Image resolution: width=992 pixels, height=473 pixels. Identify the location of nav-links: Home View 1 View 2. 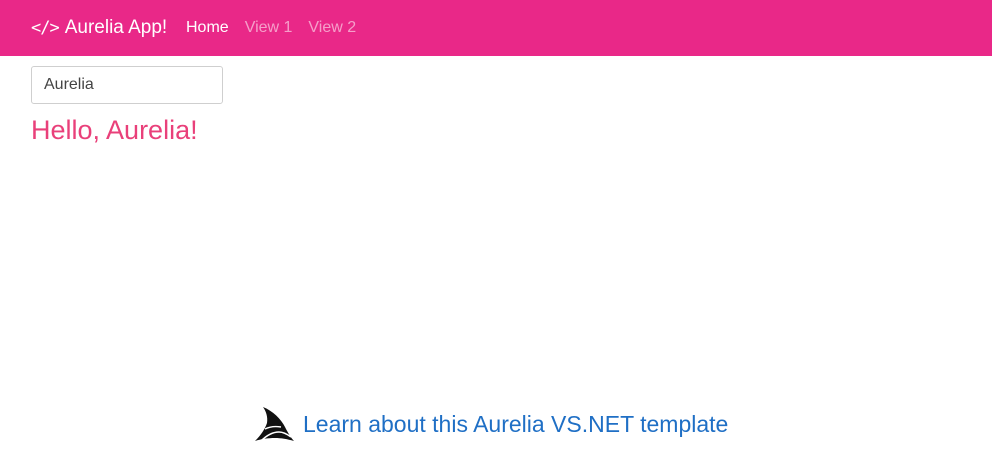
(279, 28).